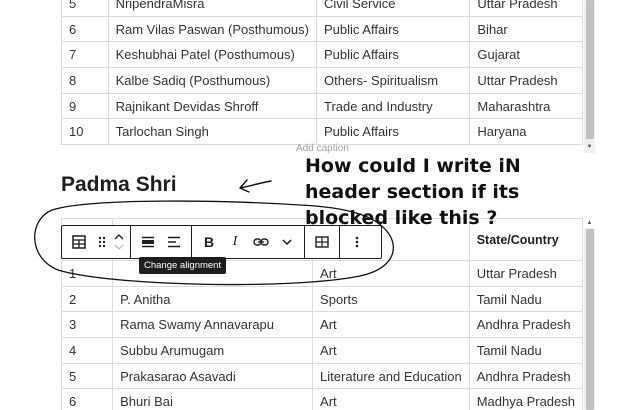  I want to click on table-cell: 8, so click(85, 80).